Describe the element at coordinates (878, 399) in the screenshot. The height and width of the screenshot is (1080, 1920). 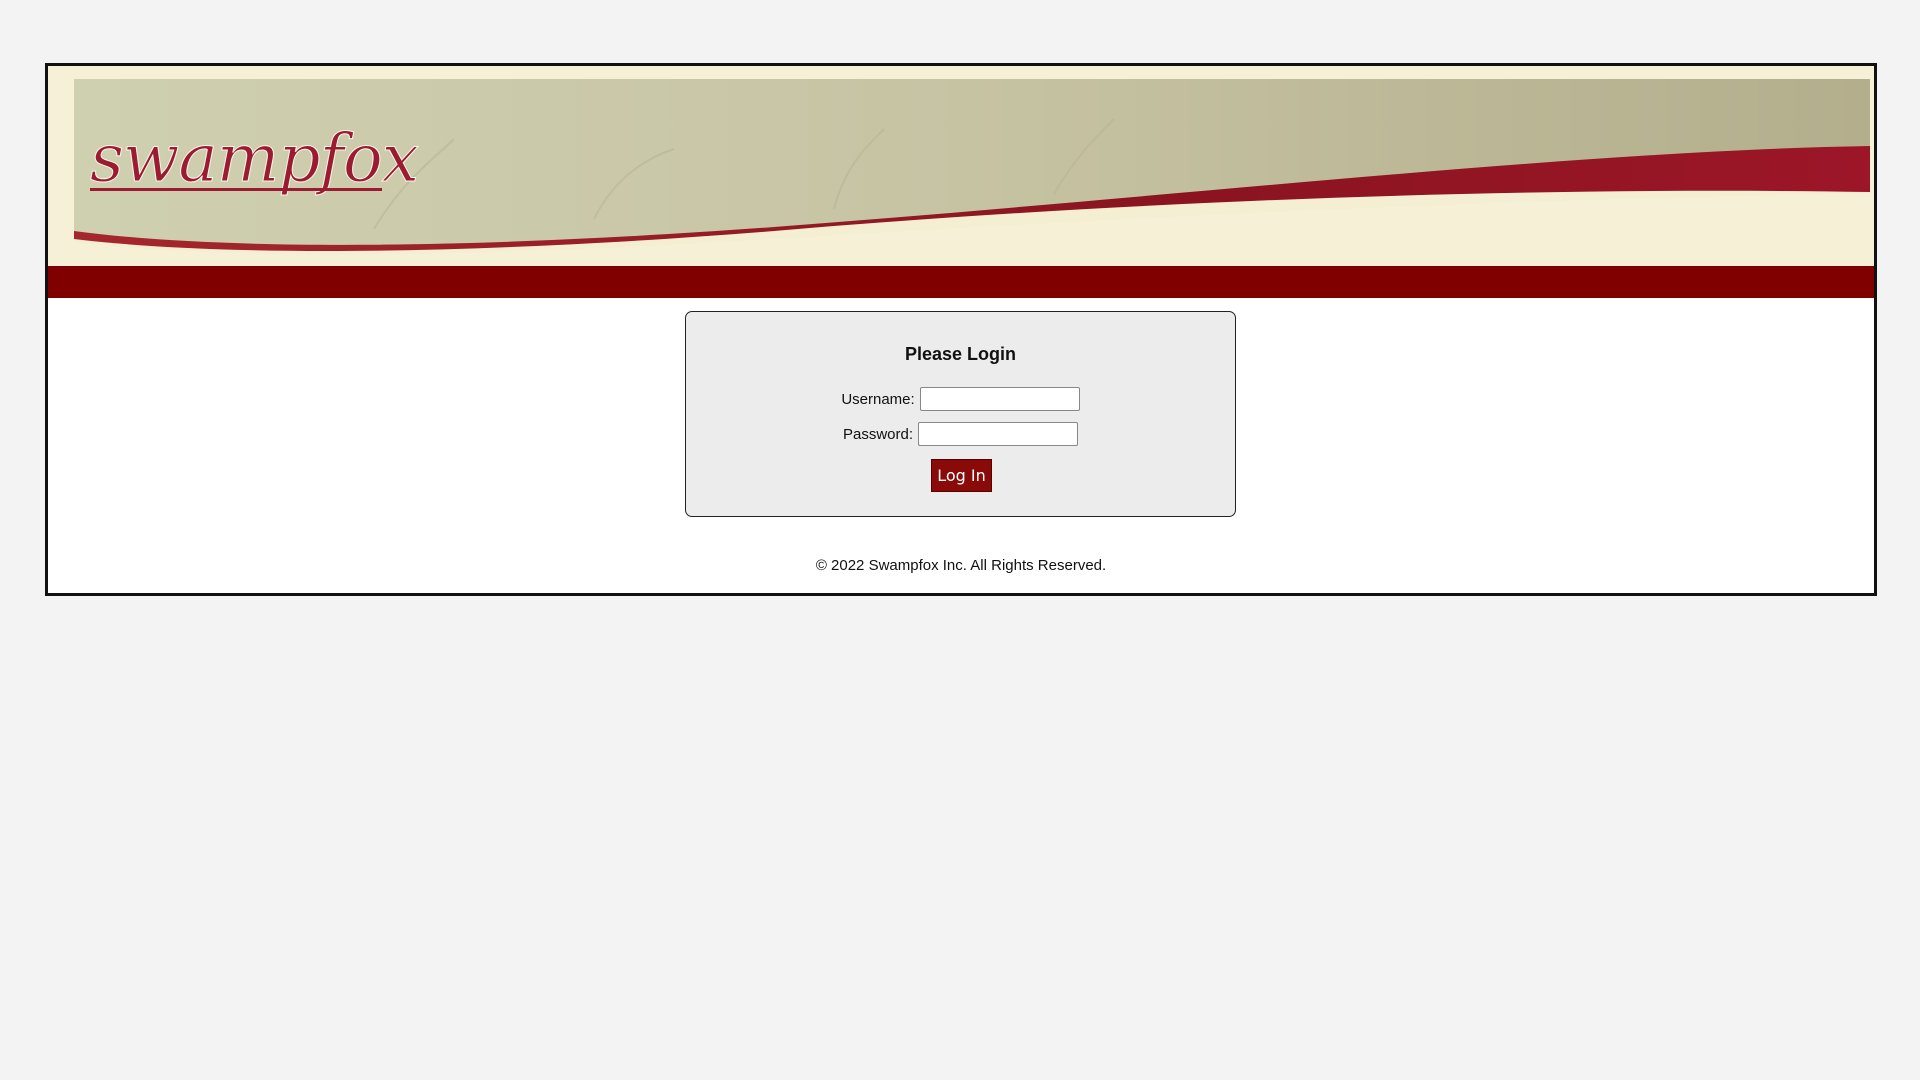
I see `username-label: Username:` at that location.